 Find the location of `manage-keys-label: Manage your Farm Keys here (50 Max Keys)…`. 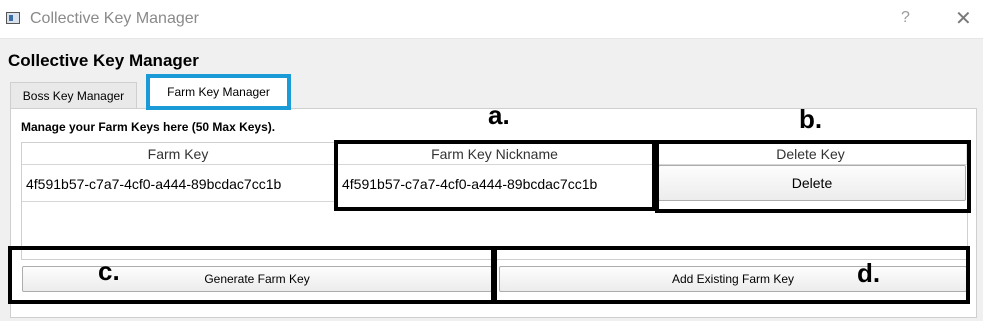

manage-keys-label: Manage your Farm Keys here (50 Max Keys)… is located at coordinates (148, 127).